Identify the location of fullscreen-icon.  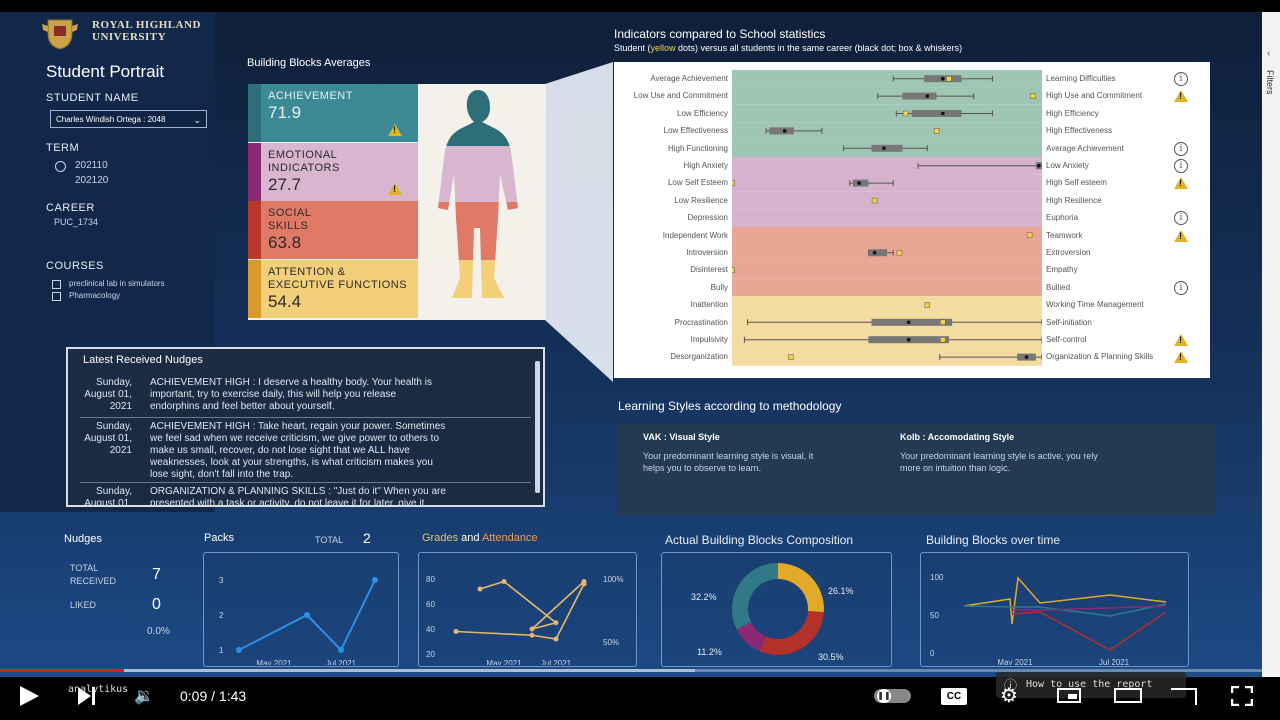
(1242, 696).